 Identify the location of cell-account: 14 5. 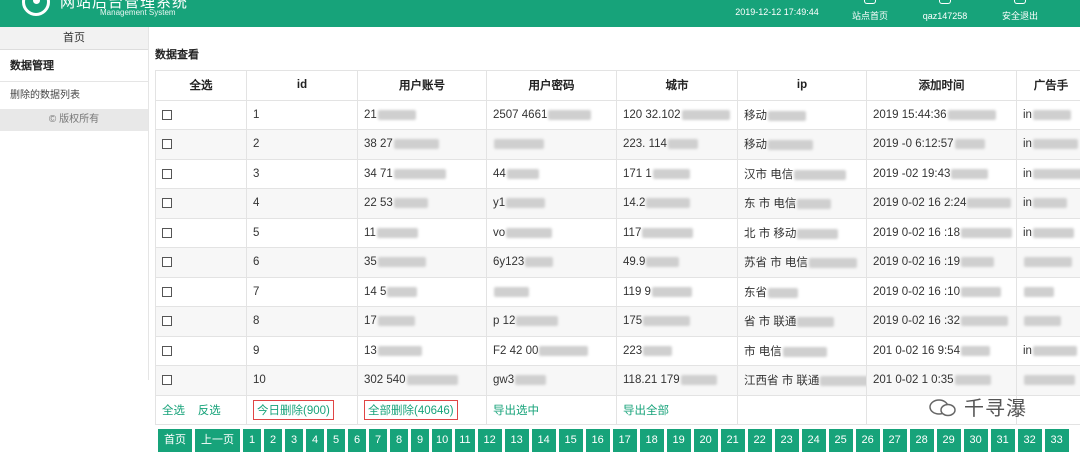
(375, 291).